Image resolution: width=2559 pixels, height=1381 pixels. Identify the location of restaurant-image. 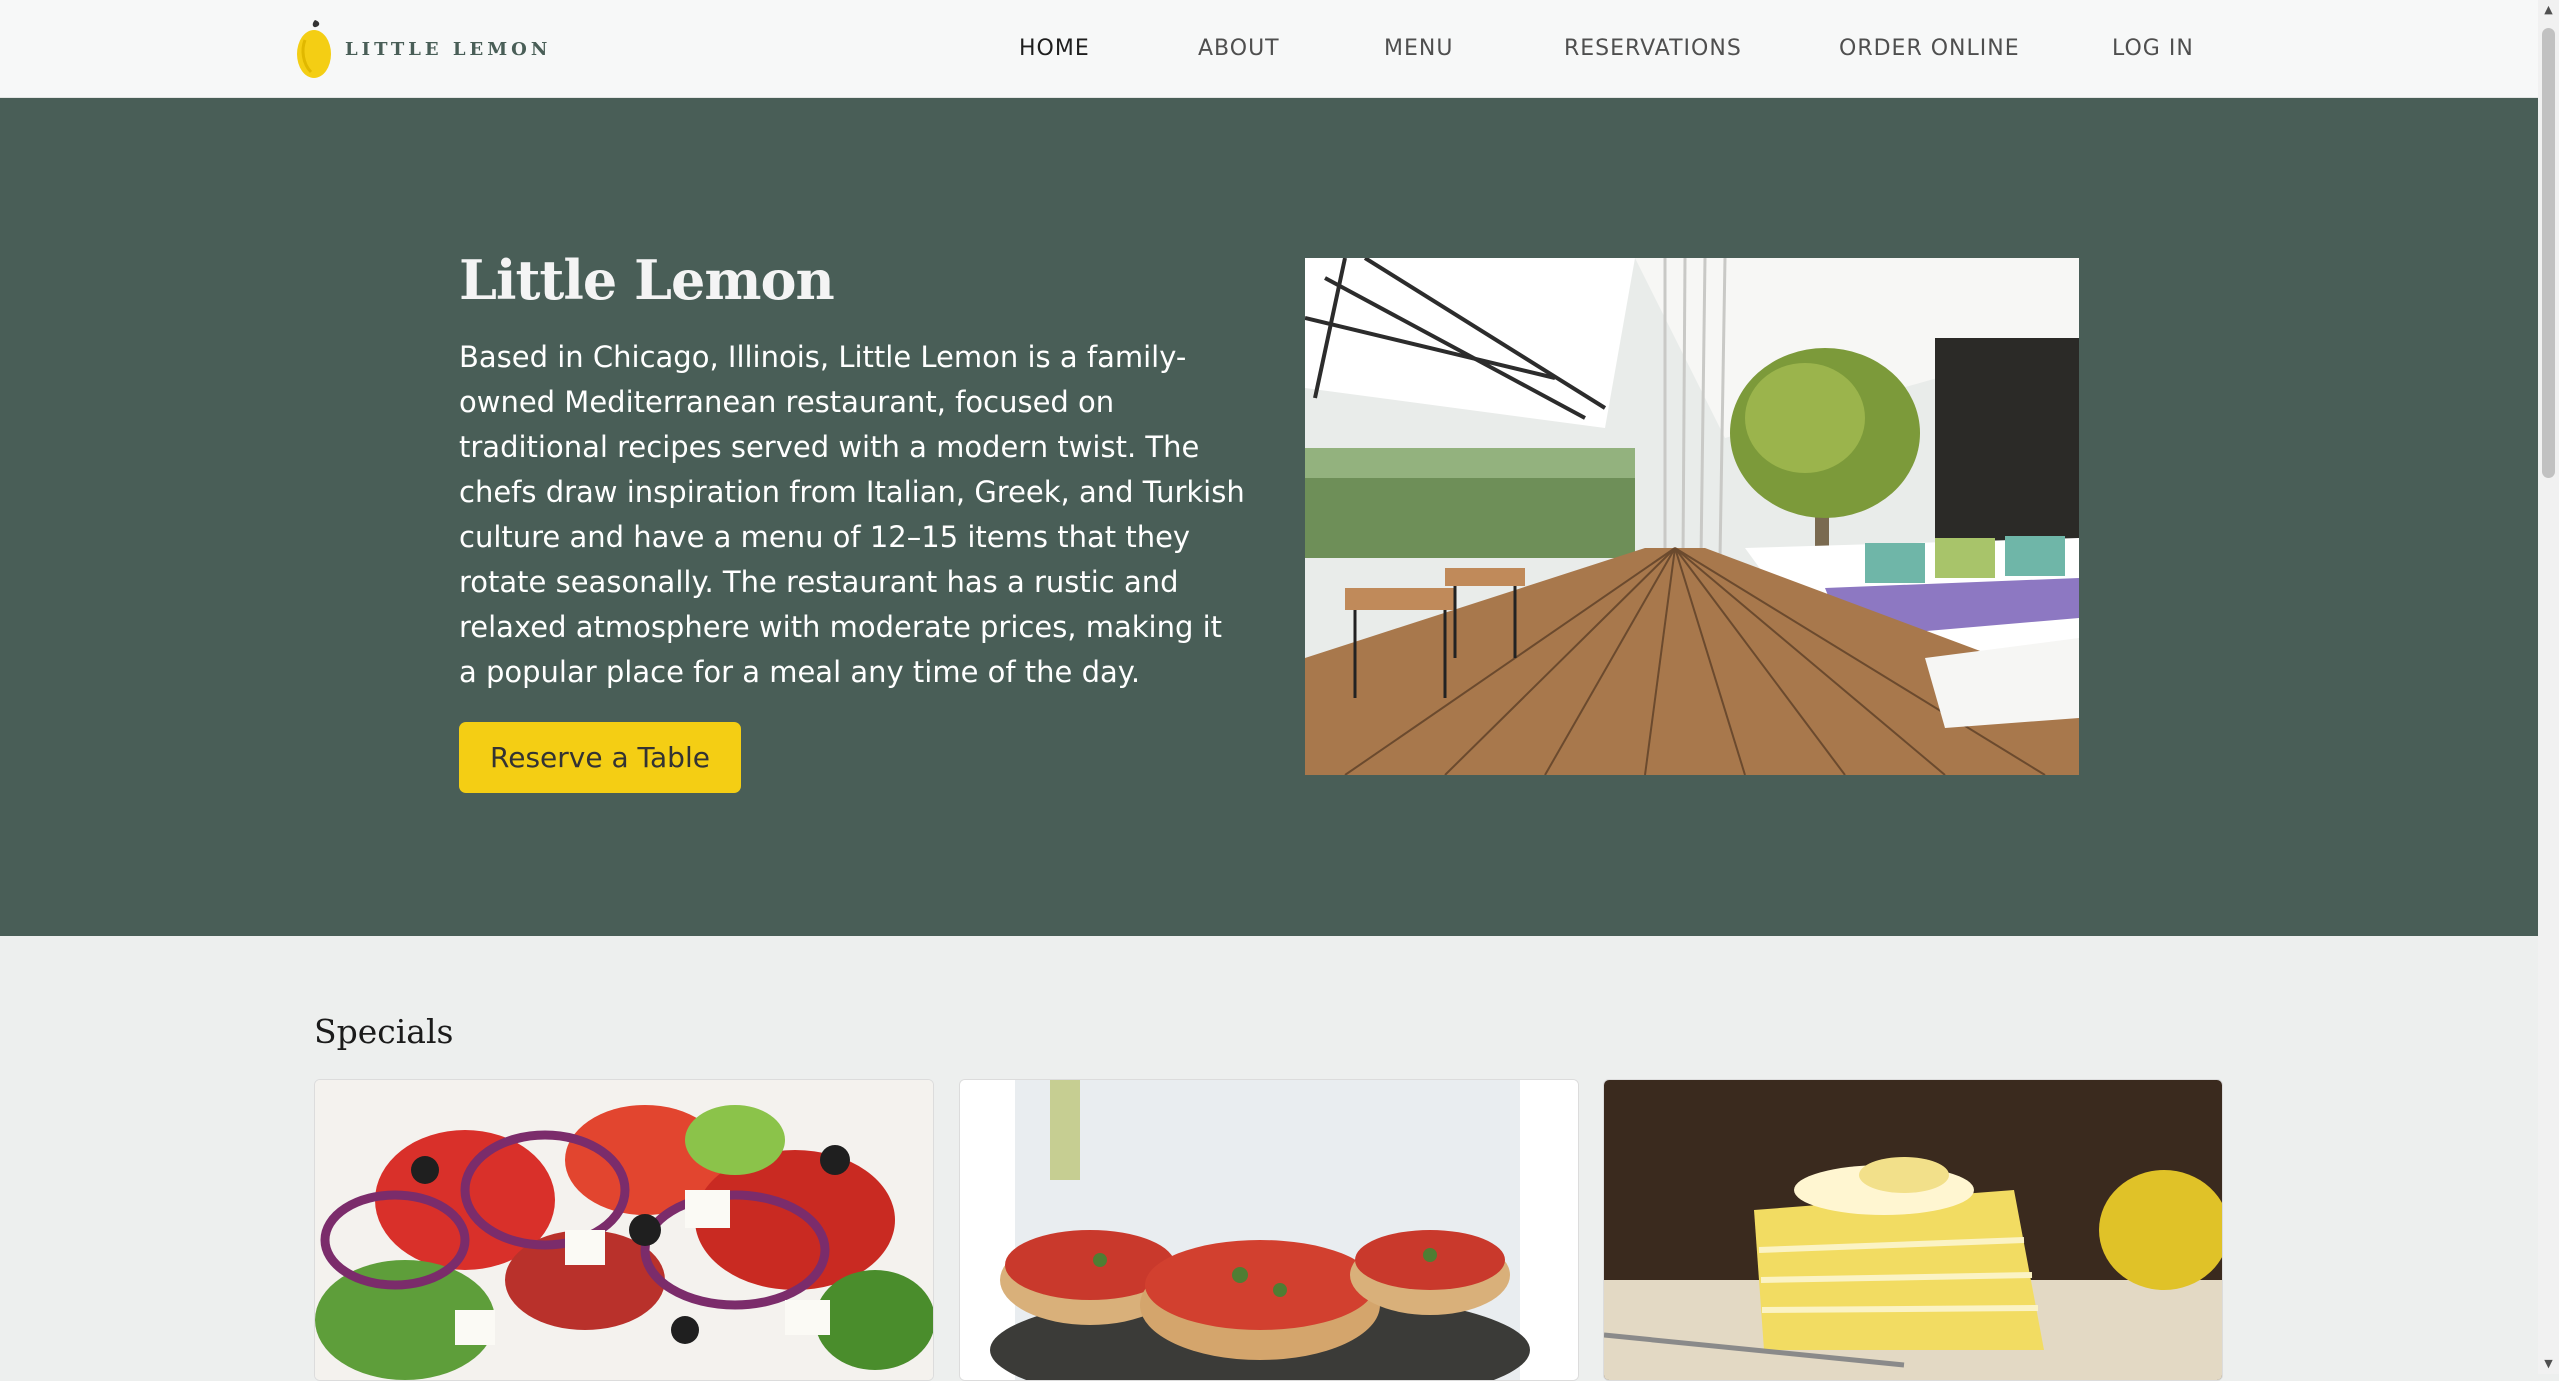
(1692, 516).